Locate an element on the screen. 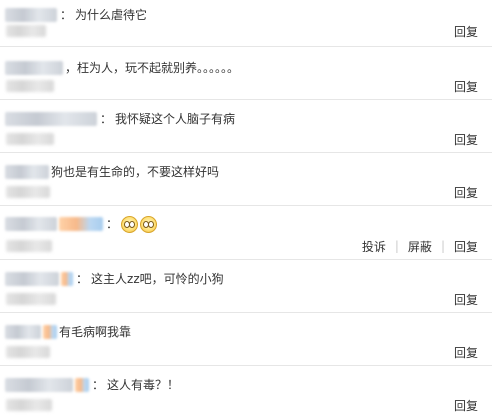 The image size is (492, 418). comment-line: ： is located at coordinates (82, 224).